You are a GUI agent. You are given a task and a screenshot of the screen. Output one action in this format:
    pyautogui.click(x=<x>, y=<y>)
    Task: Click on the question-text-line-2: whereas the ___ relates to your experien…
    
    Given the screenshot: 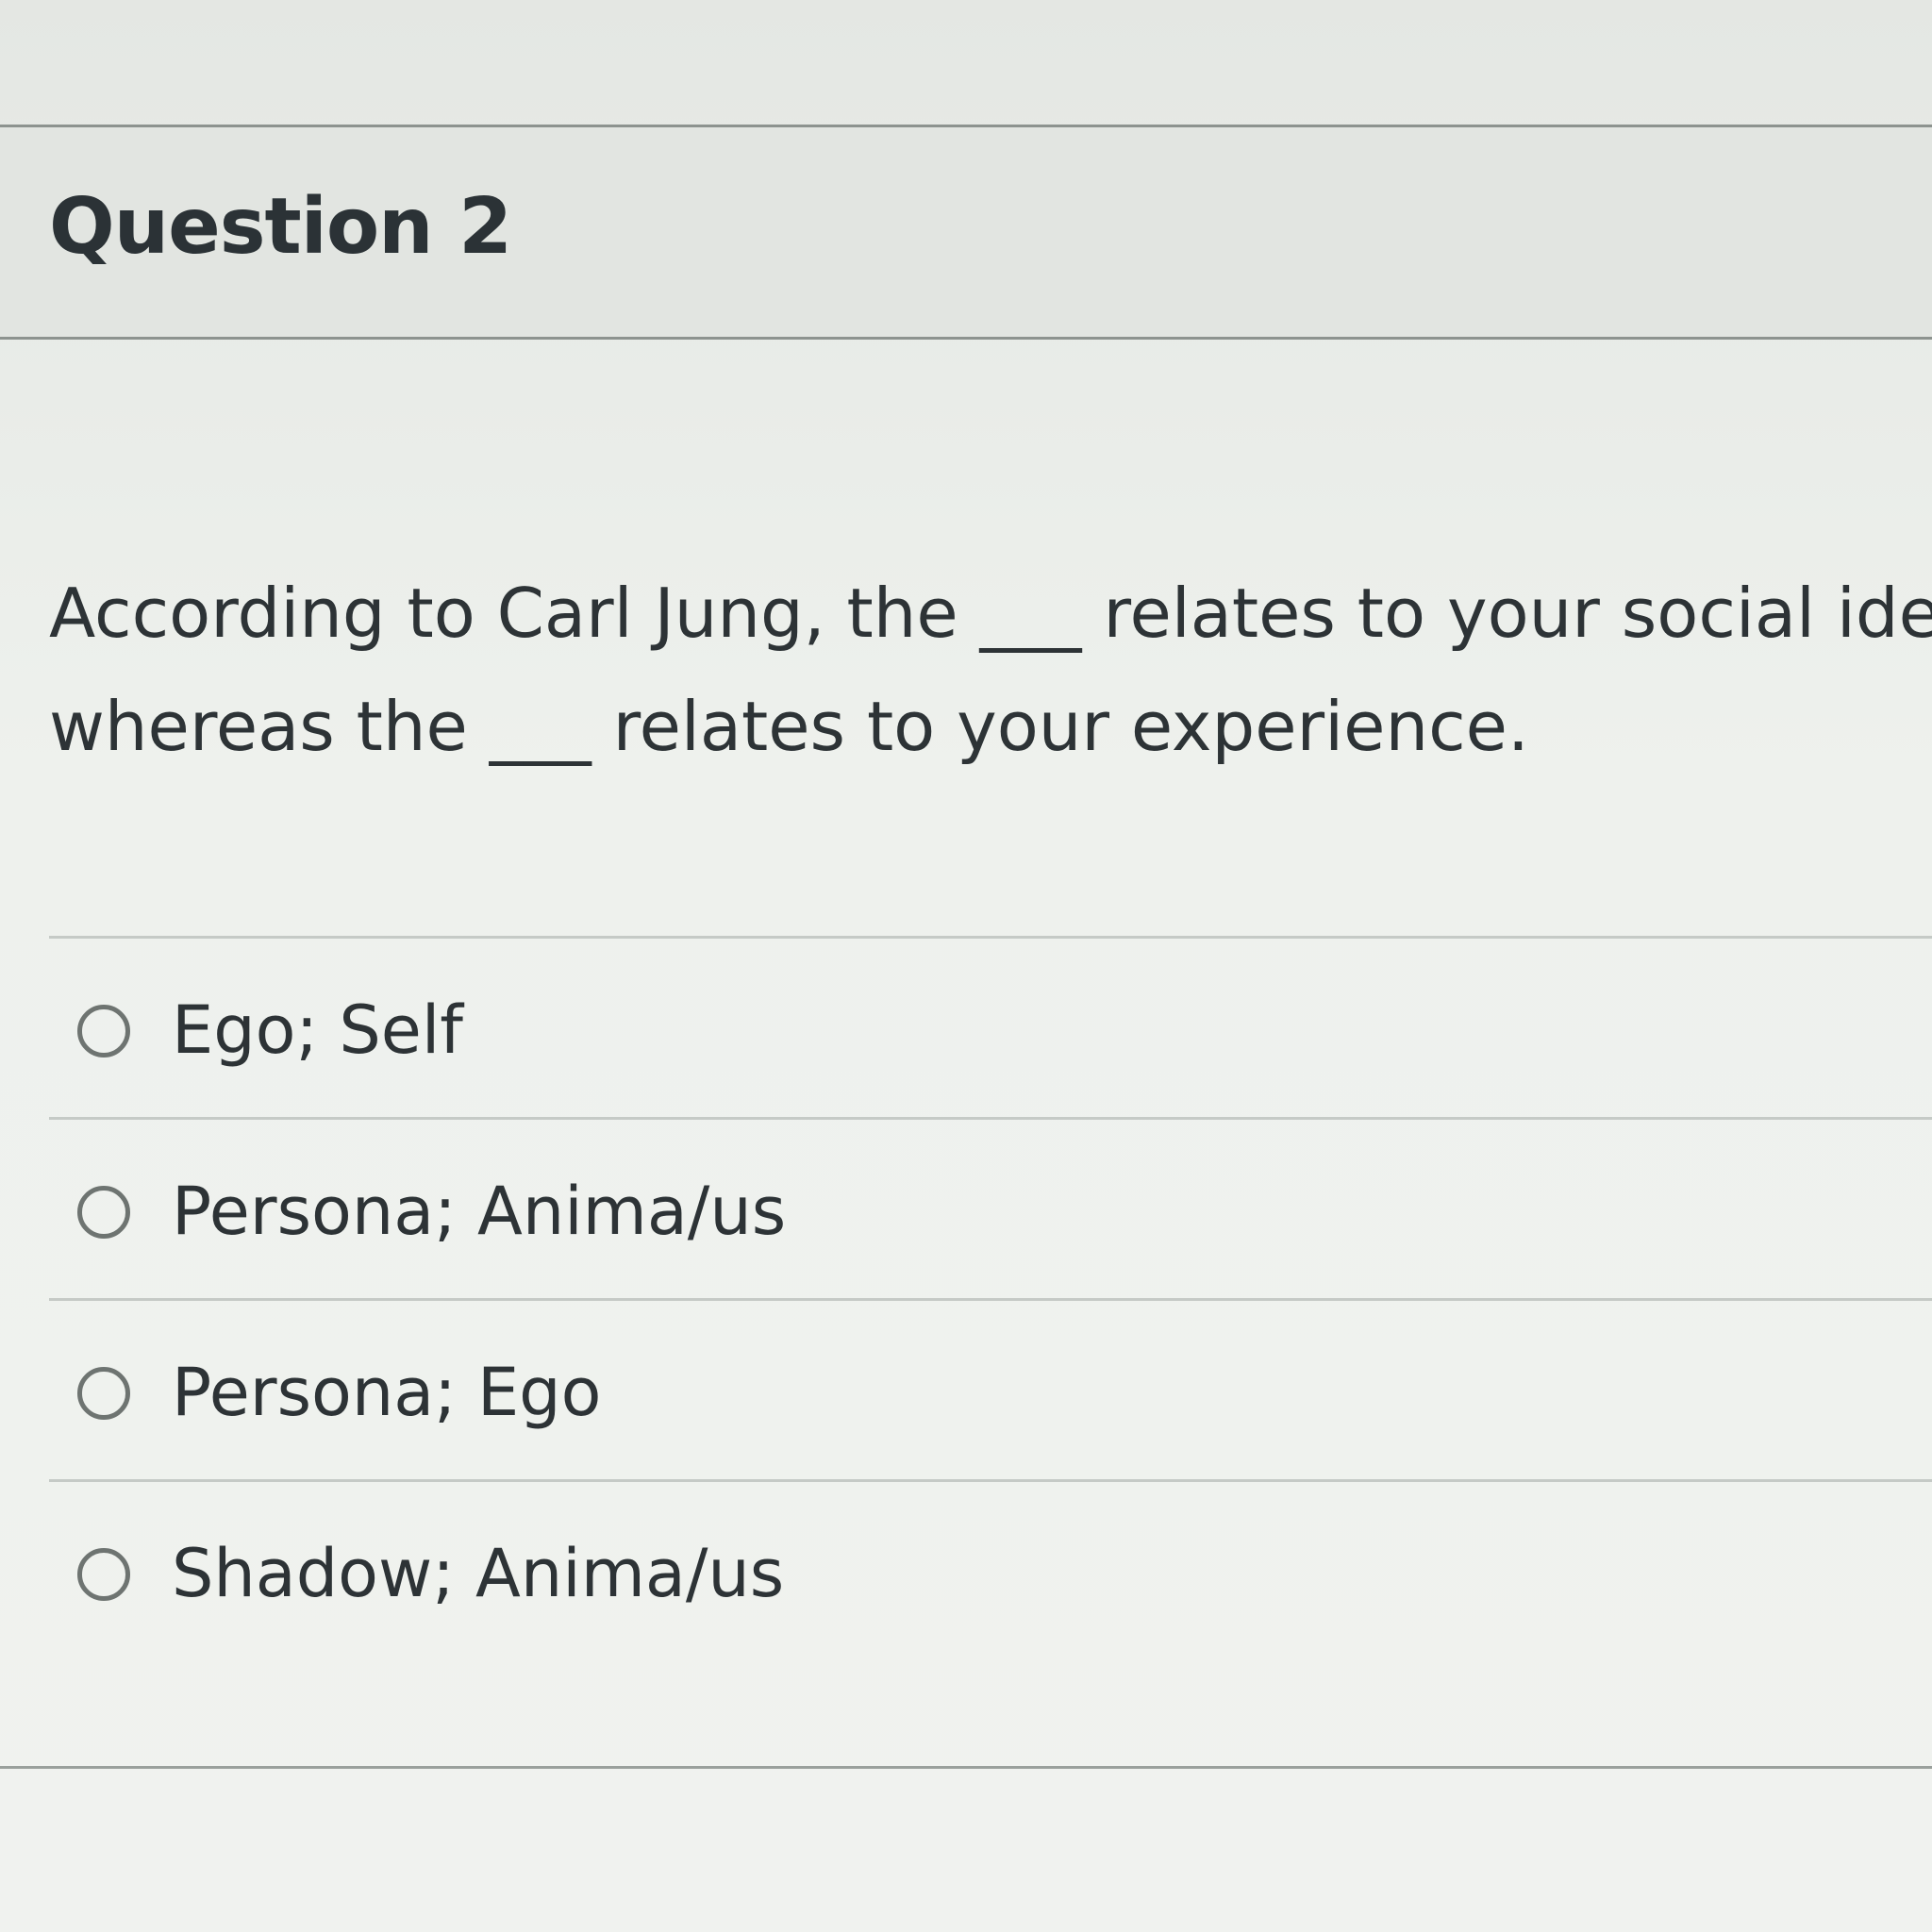 What is the action you would take?
    pyautogui.click(x=789, y=726)
    